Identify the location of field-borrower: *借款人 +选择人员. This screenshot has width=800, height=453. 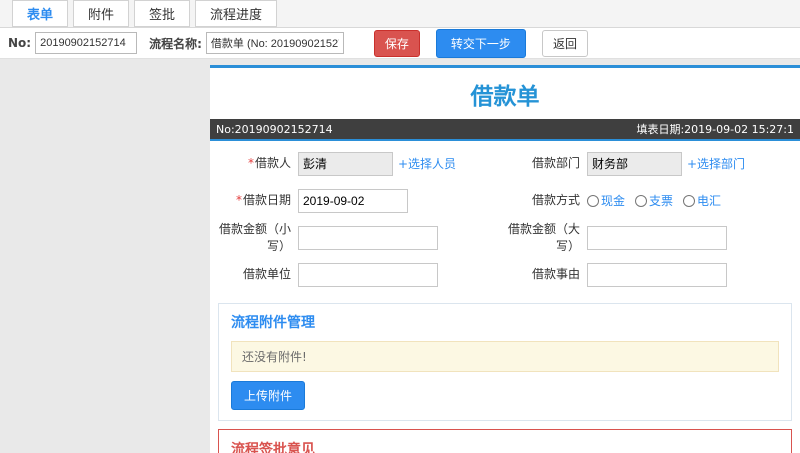
(360, 163).